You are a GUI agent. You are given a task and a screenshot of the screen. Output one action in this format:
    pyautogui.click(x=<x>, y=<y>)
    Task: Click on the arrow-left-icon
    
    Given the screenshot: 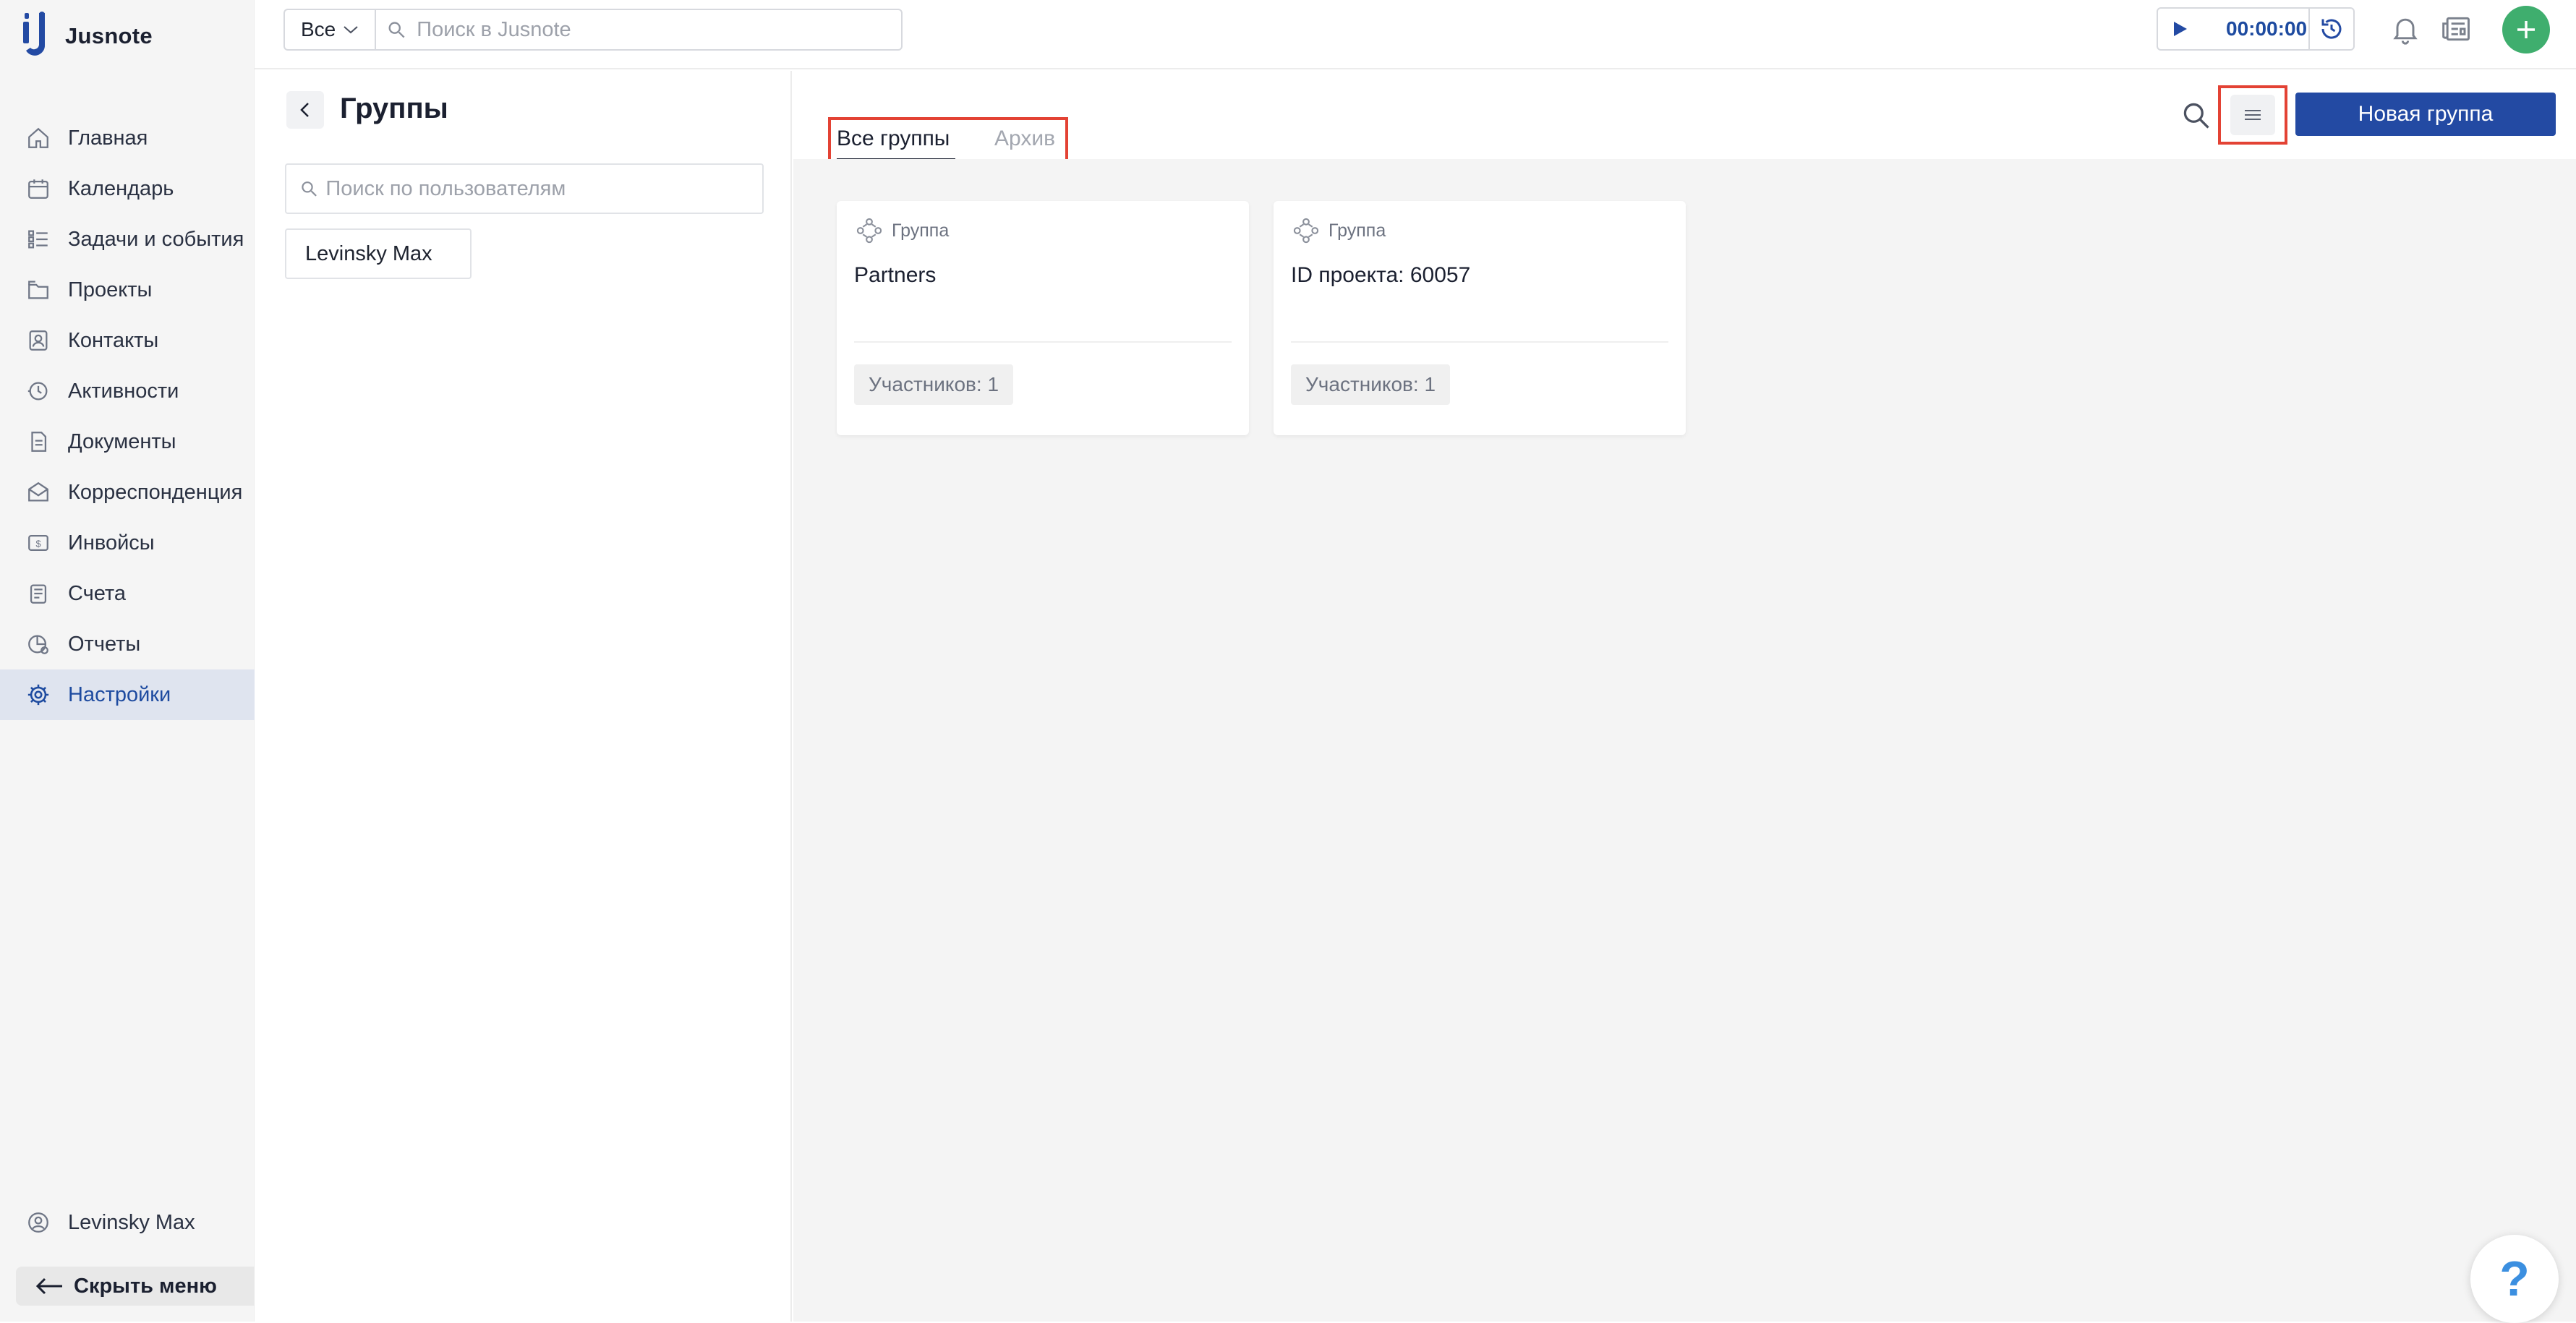 What is the action you would take?
    pyautogui.click(x=48, y=1286)
    